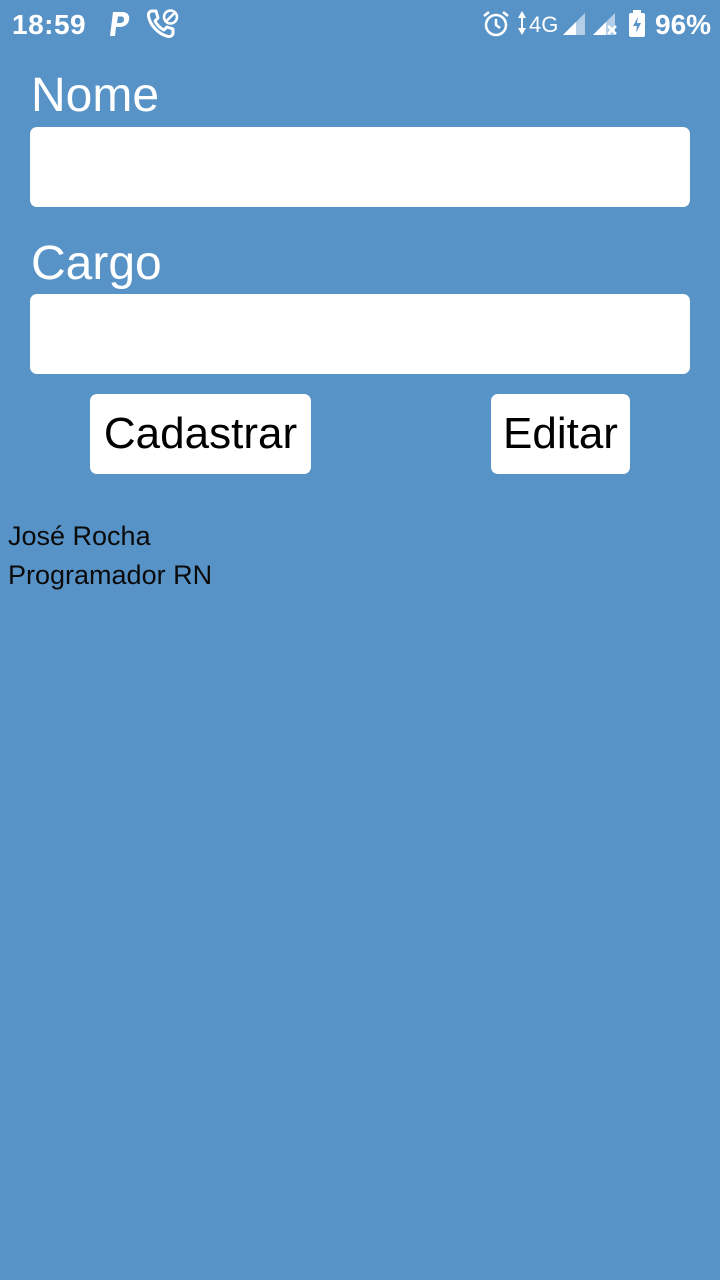 Image resolution: width=720 pixels, height=1280 pixels. What do you see at coordinates (637, 23) in the screenshot?
I see `battery-charging-icon` at bounding box center [637, 23].